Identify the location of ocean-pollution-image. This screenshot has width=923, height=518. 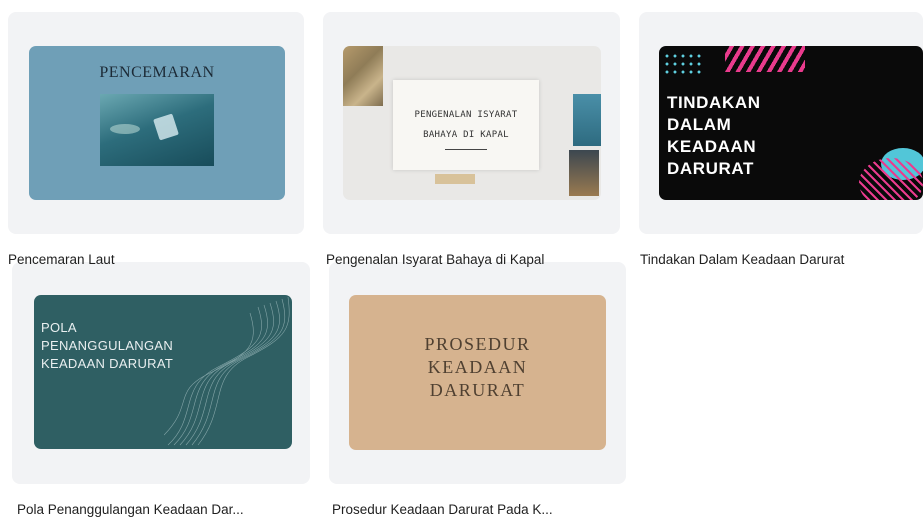
(157, 130).